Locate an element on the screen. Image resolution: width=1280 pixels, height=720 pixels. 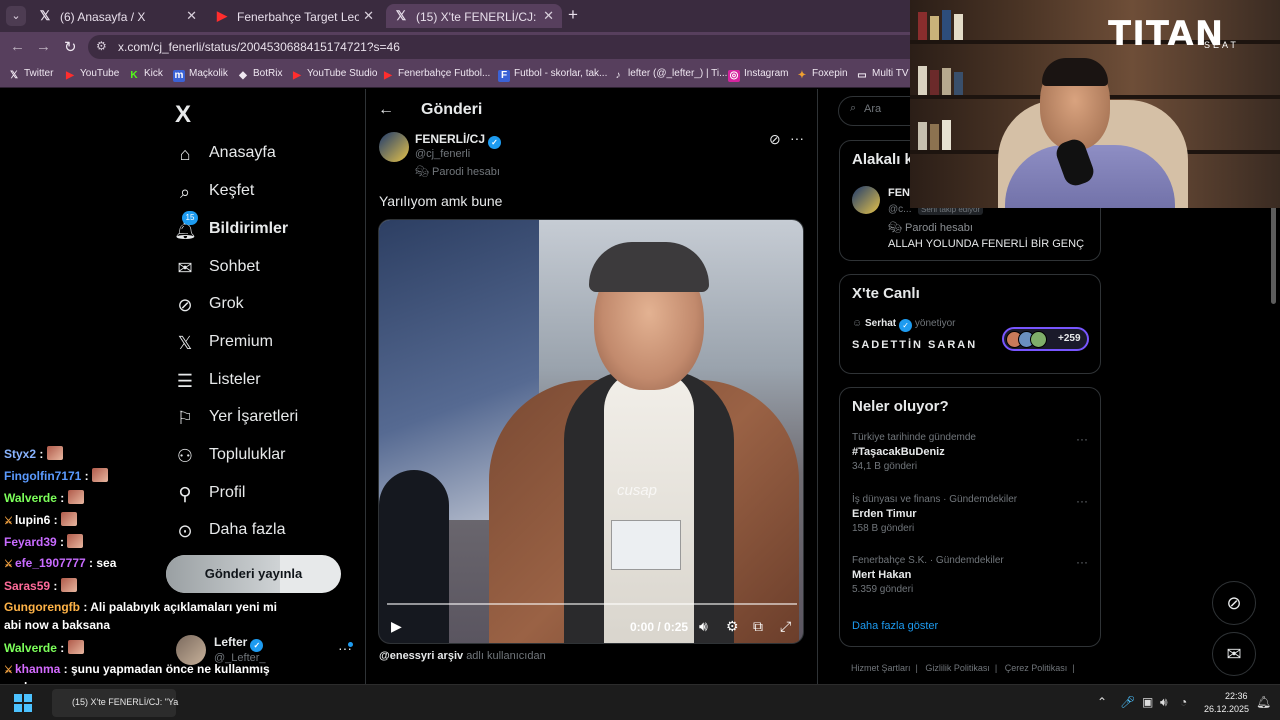
parody-label: 🎭︎ Parodi hesabı is located at coordinates (930, 228).